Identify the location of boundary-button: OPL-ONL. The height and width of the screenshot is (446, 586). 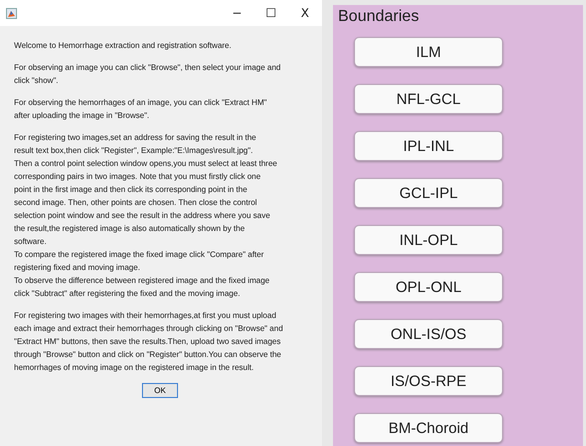
(428, 287).